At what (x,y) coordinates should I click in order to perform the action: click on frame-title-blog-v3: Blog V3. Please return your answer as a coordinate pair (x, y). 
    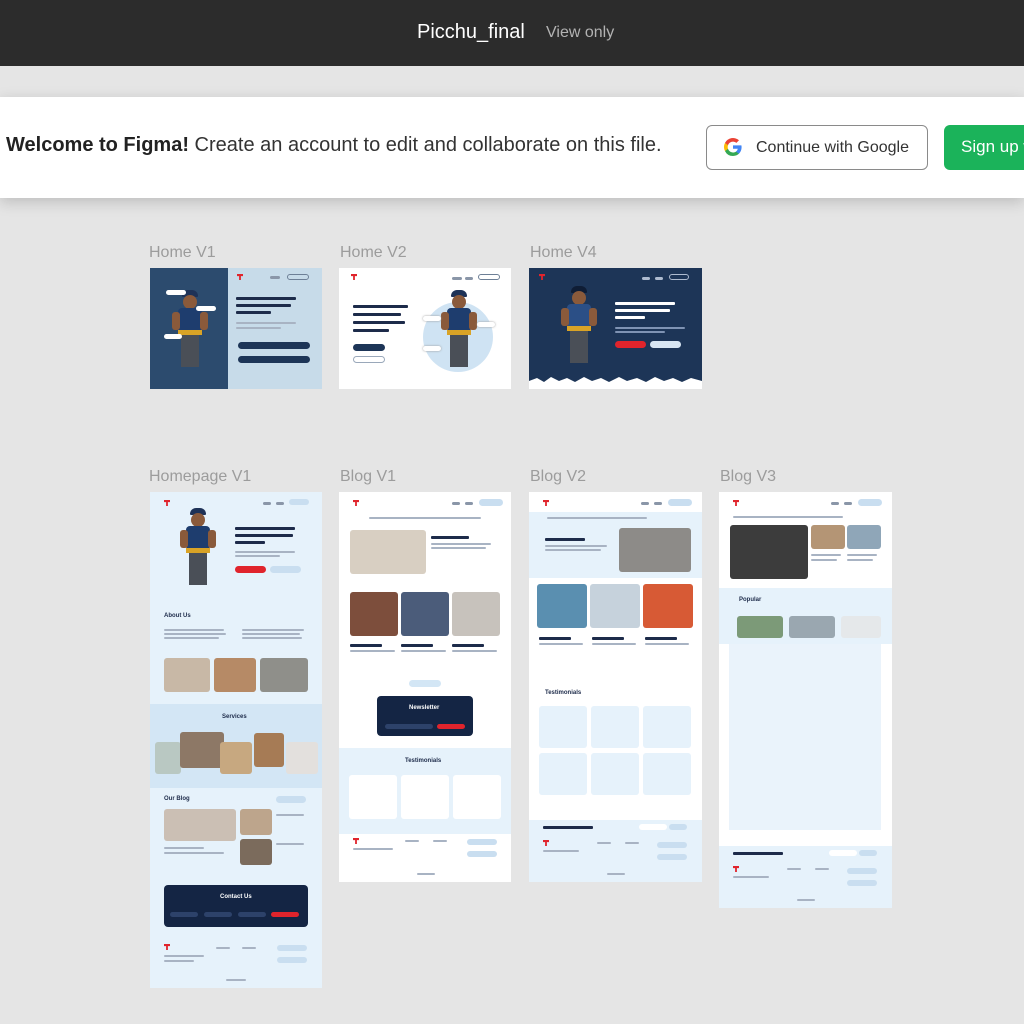
    Looking at the image, I should click on (748, 476).